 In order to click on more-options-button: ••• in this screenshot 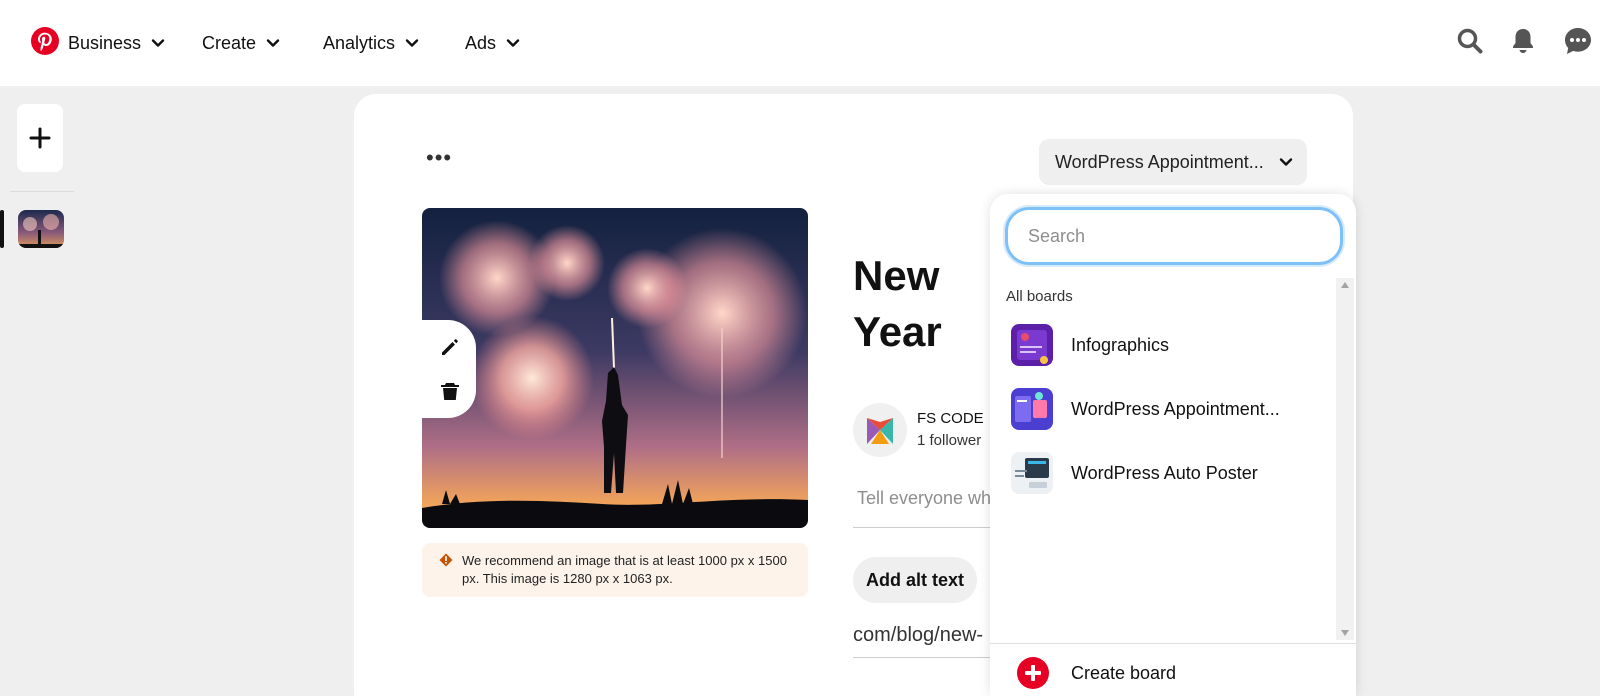, I will do `click(439, 158)`.